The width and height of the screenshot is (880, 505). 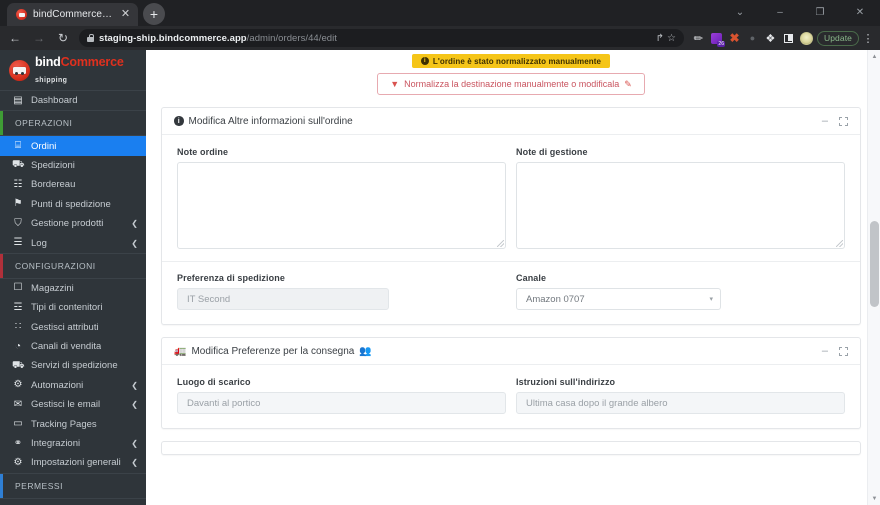 I want to click on new-tab-button: +, so click(x=154, y=14).